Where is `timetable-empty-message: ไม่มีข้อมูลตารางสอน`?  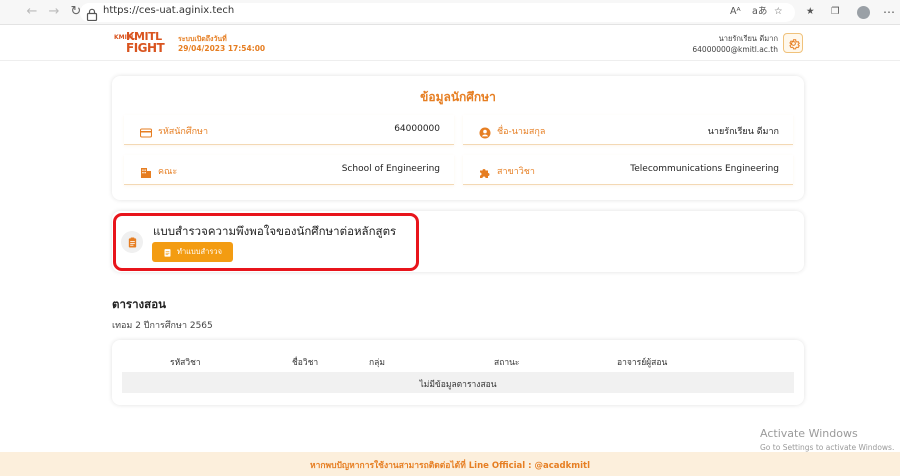 timetable-empty-message: ไม่มีข้อมูลตารางสอน is located at coordinates (458, 385).